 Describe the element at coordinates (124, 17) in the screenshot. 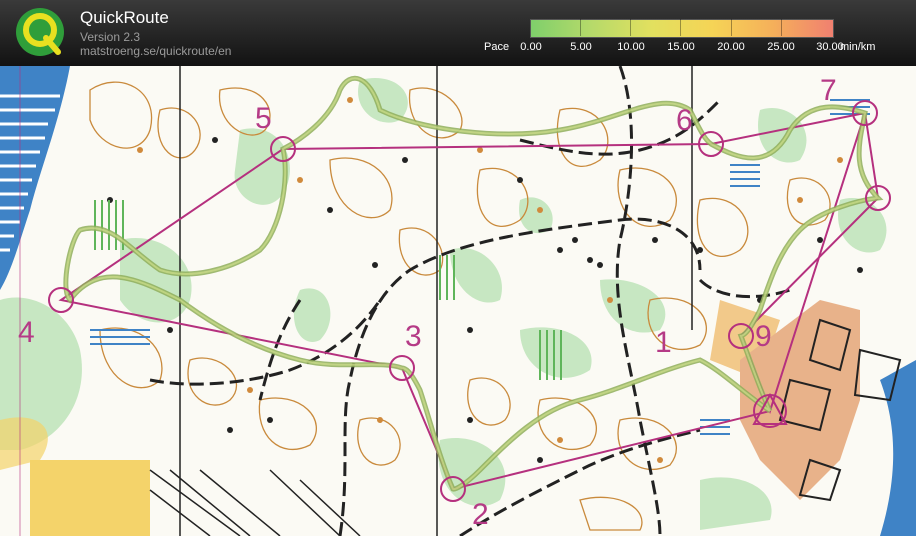

I see `app-title: QuickRoute` at that location.